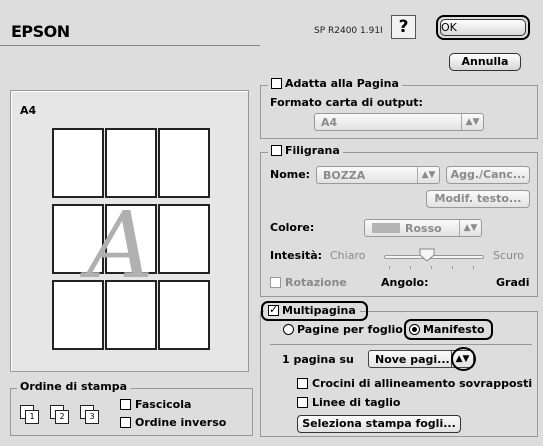 This screenshot has width=543, height=446. Describe the element at coordinates (28, 110) in the screenshot. I see `preview-paper-label: A4` at that location.